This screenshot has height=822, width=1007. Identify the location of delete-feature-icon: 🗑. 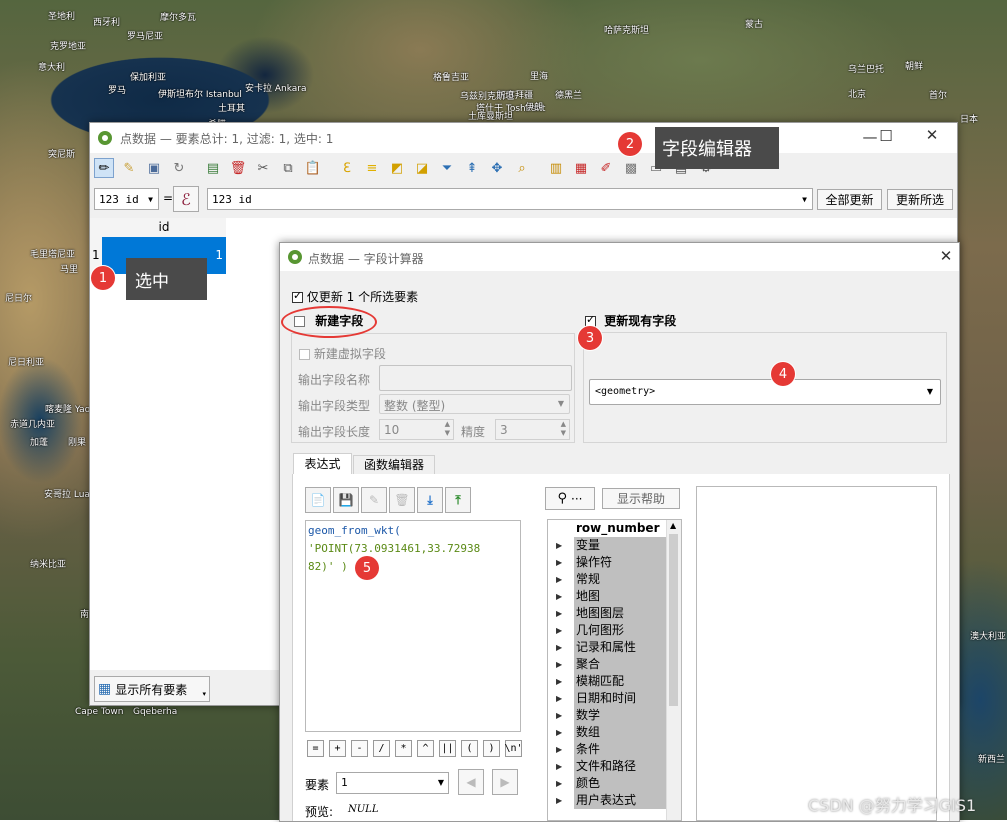
(238, 168).